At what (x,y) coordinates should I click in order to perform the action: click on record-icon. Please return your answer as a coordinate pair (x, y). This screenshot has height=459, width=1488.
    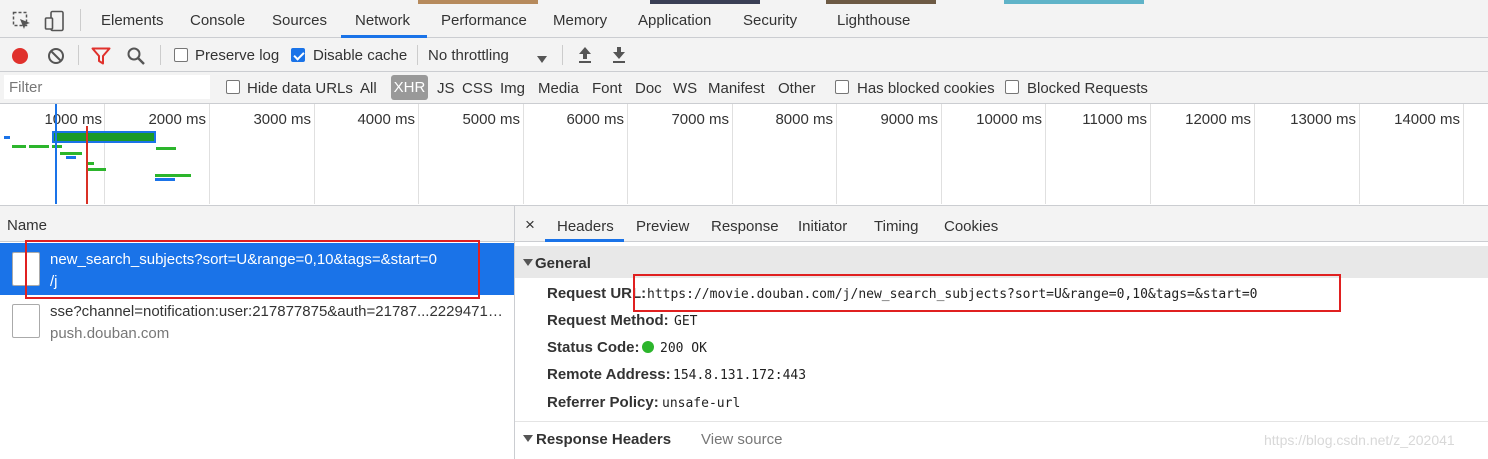
    Looking at the image, I should click on (20, 58).